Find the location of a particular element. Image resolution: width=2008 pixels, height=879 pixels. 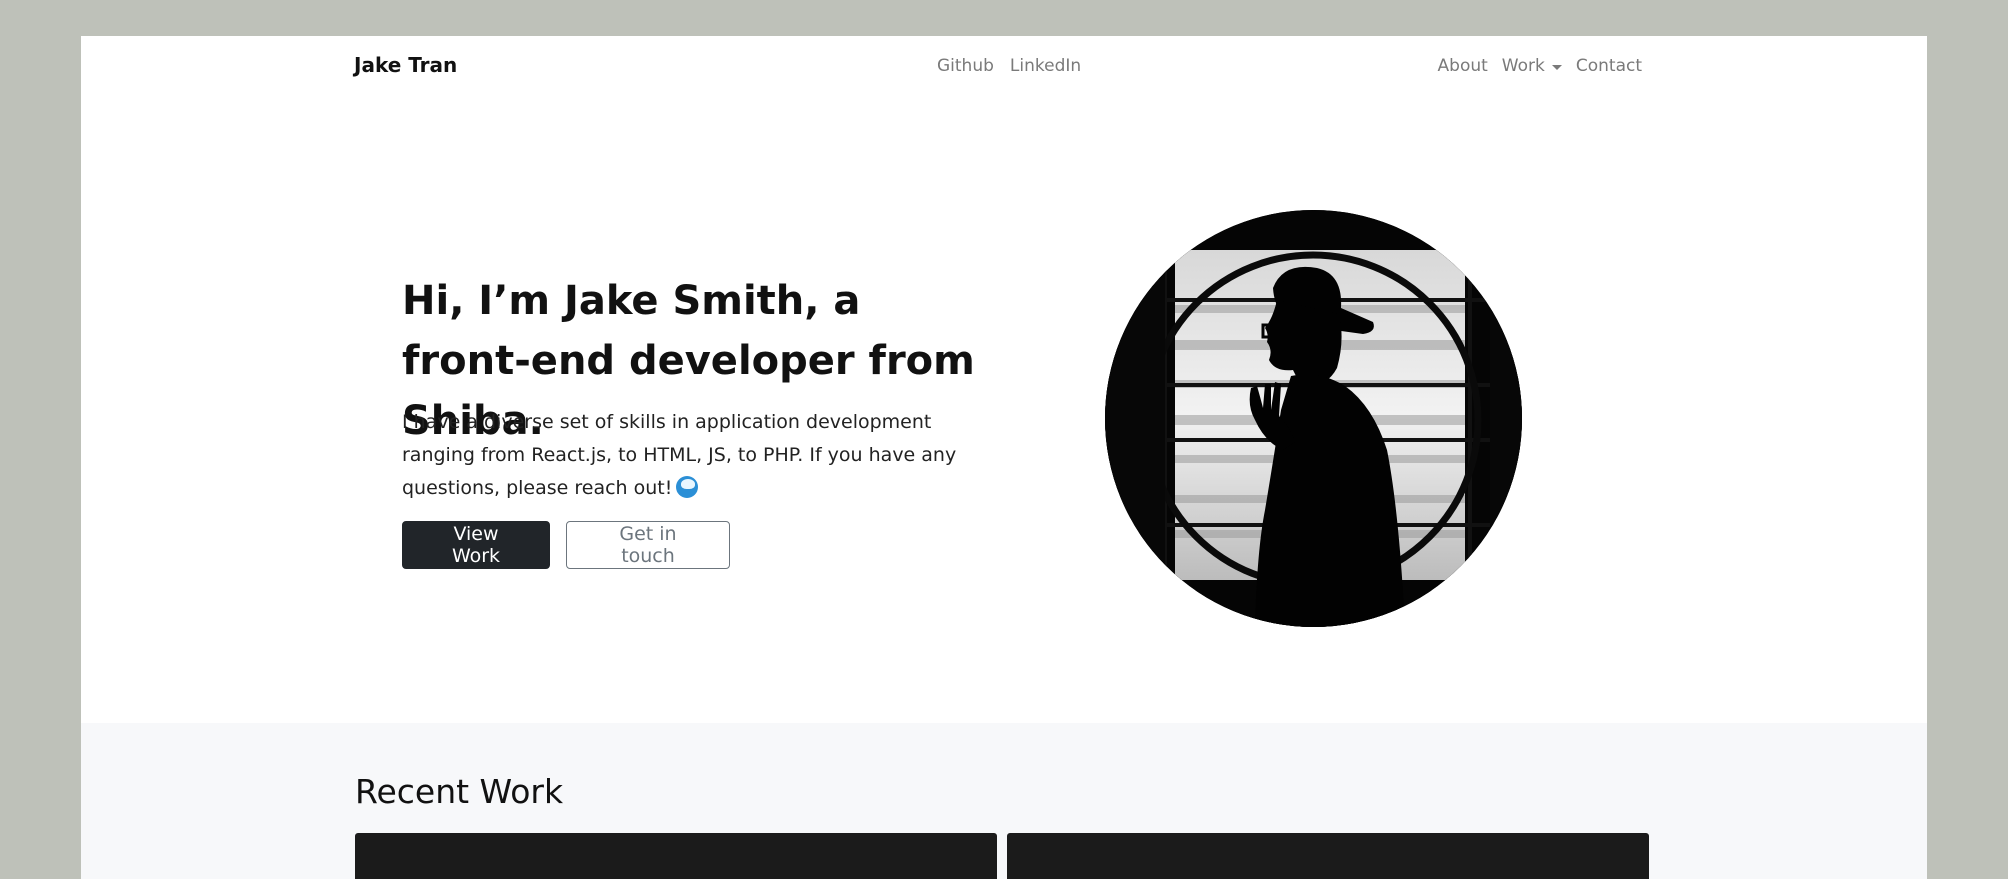

profile-portrait is located at coordinates (1313, 418).